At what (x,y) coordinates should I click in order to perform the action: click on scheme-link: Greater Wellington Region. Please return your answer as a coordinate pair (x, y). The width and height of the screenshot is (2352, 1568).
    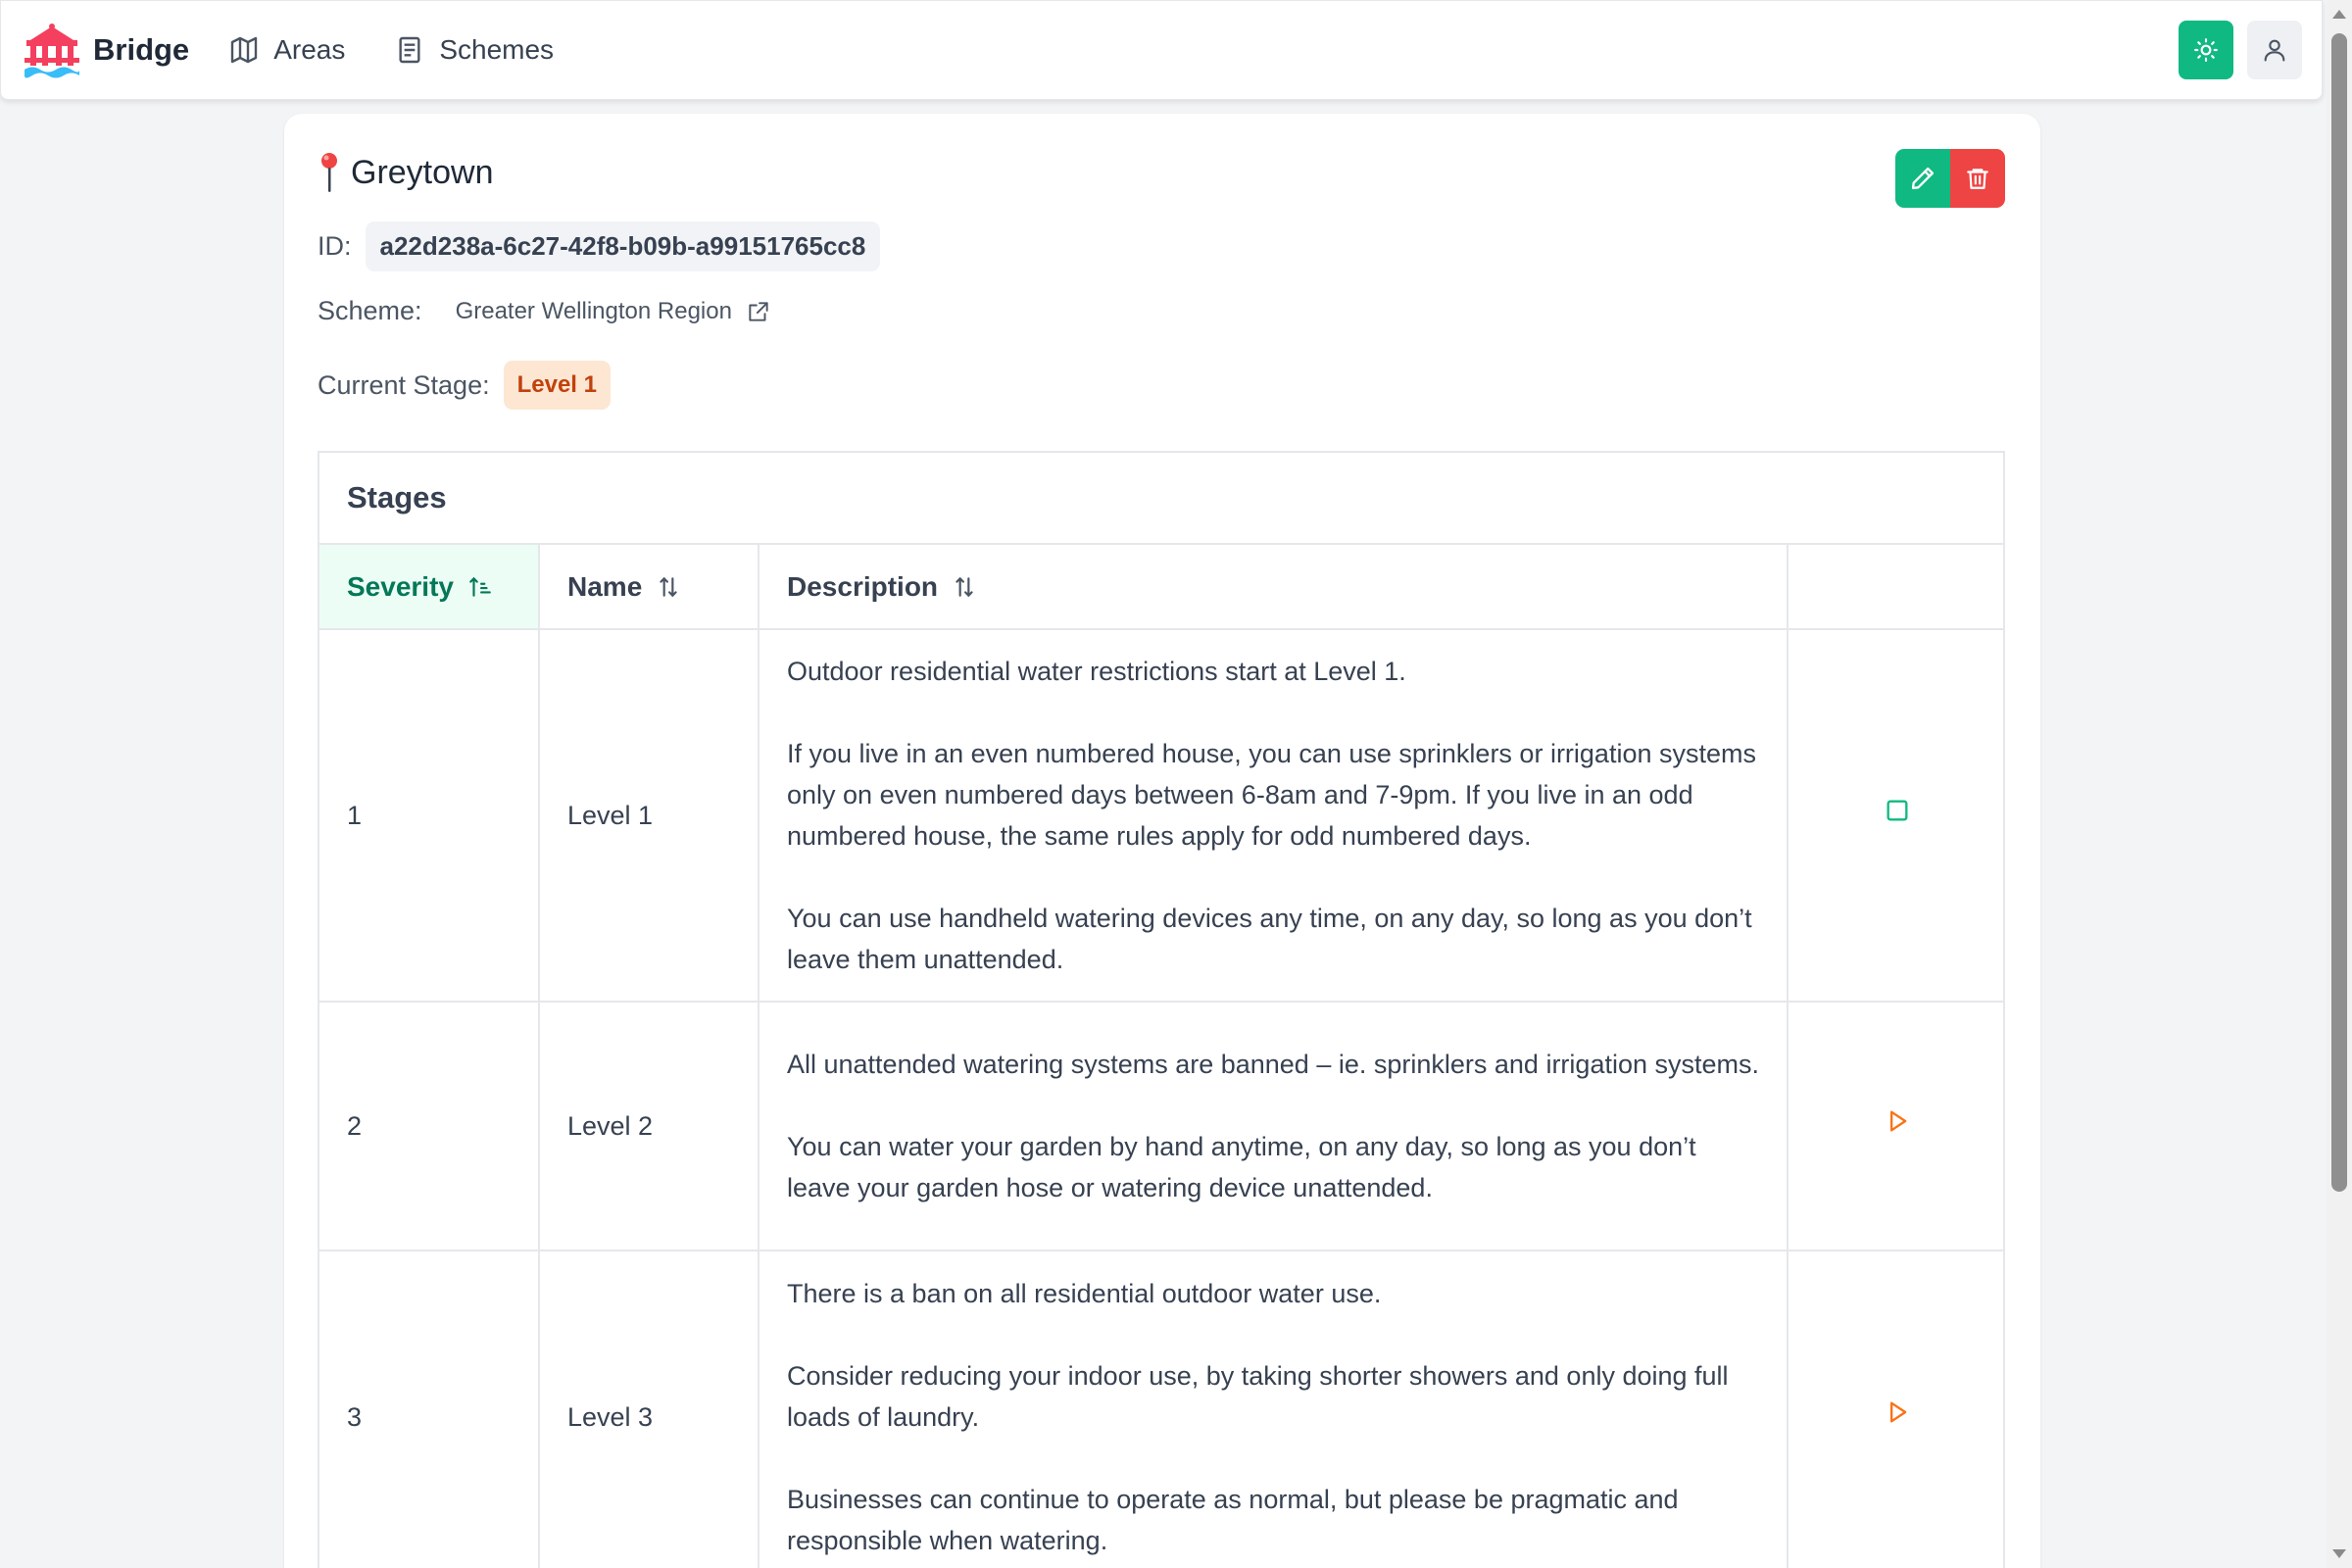
    Looking at the image, I should click on (613, 311).